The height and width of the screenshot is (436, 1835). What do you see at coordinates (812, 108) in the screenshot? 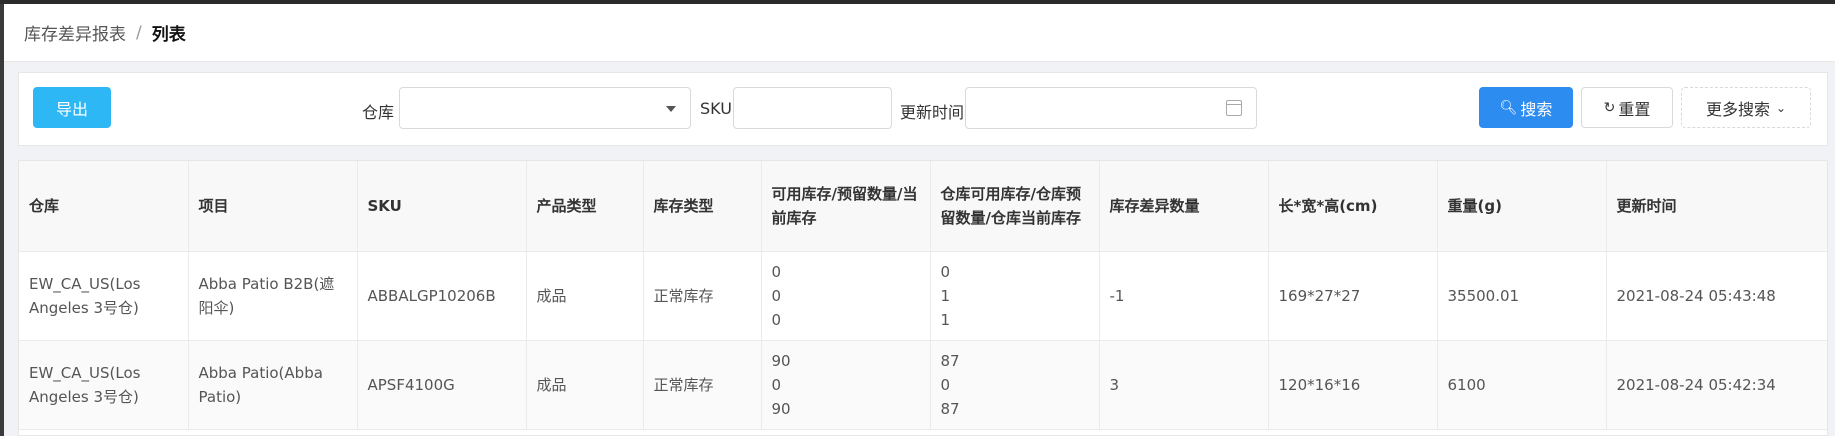
I see `sku-input` at bounding box center [812, 108].